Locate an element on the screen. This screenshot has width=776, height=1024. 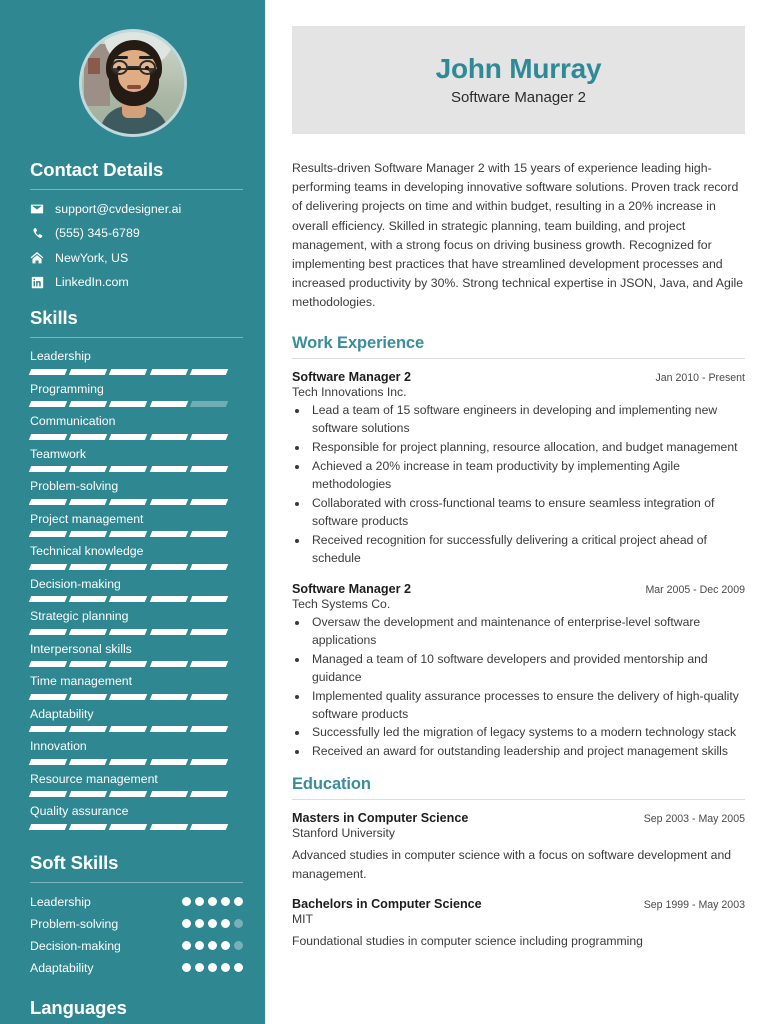
soft-skills-divider is located at coordinates (136, 882).